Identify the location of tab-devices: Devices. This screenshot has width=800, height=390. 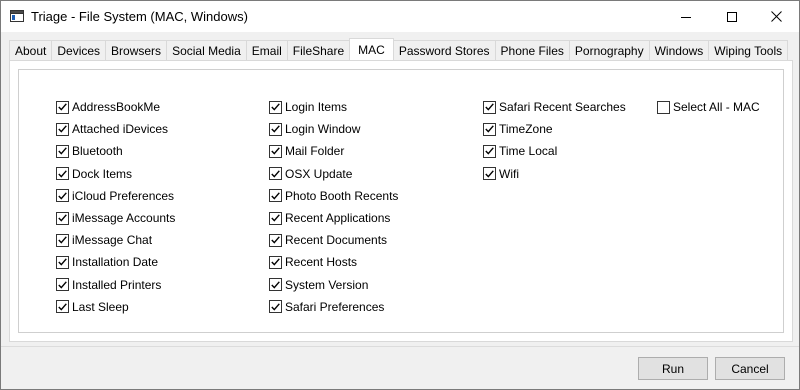
(79, 50).